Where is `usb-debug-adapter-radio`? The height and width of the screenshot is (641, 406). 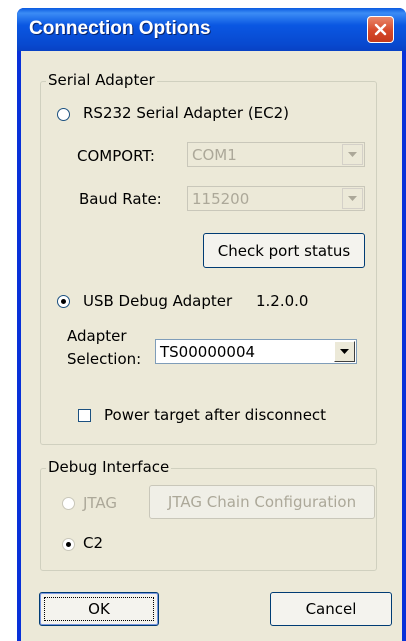
usb-debug-adapter-radio is located at coordinates (63, 301).